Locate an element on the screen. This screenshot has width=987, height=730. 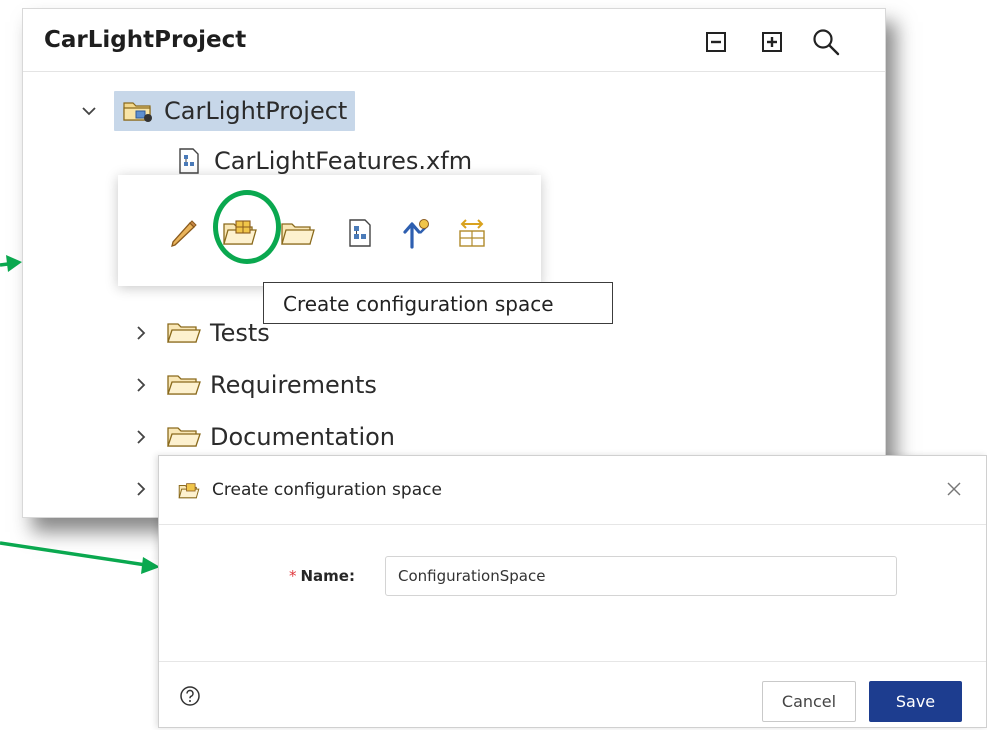
chevron-down-icon is located at coordinates (89, 111).